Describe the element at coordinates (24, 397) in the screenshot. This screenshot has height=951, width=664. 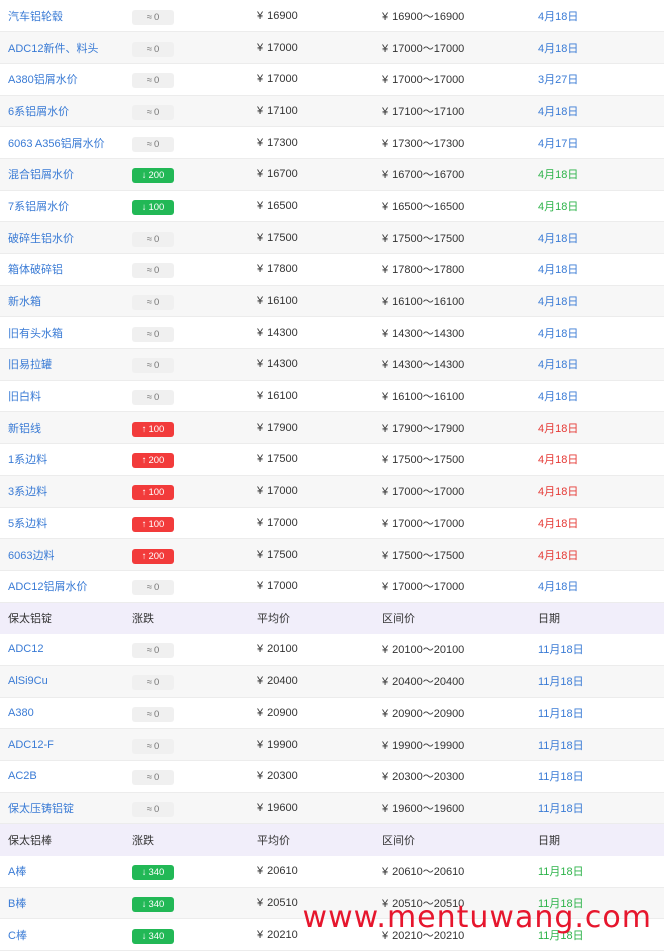
I see `product-name-link-text: 旧白料` at that location.